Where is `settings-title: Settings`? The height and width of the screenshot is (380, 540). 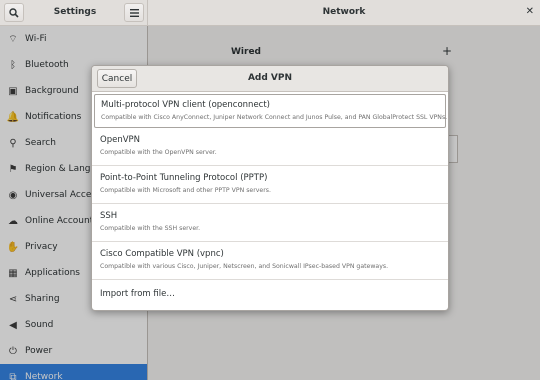
settings-title: Settings is located at coordinates (75, 12).